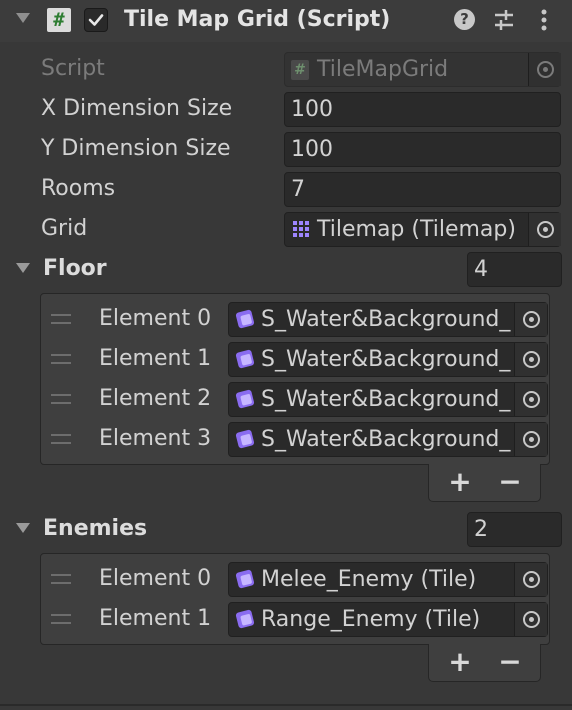 The height and width of the screenshot is (710, 572). What do you see at coordinates (416, 229) in the screenshot?
I see `grid-value: Tilemap (Tilemap)` at bounding box center [416, 229].